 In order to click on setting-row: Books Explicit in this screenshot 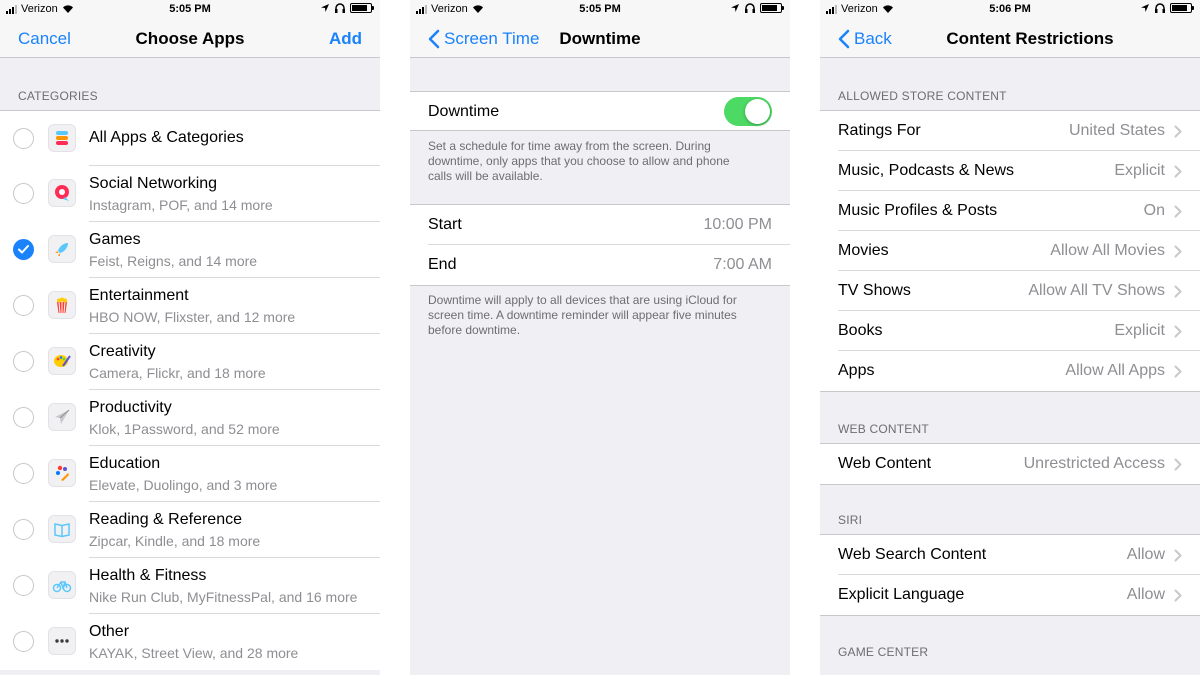, I will do `click(1010, 331)`.